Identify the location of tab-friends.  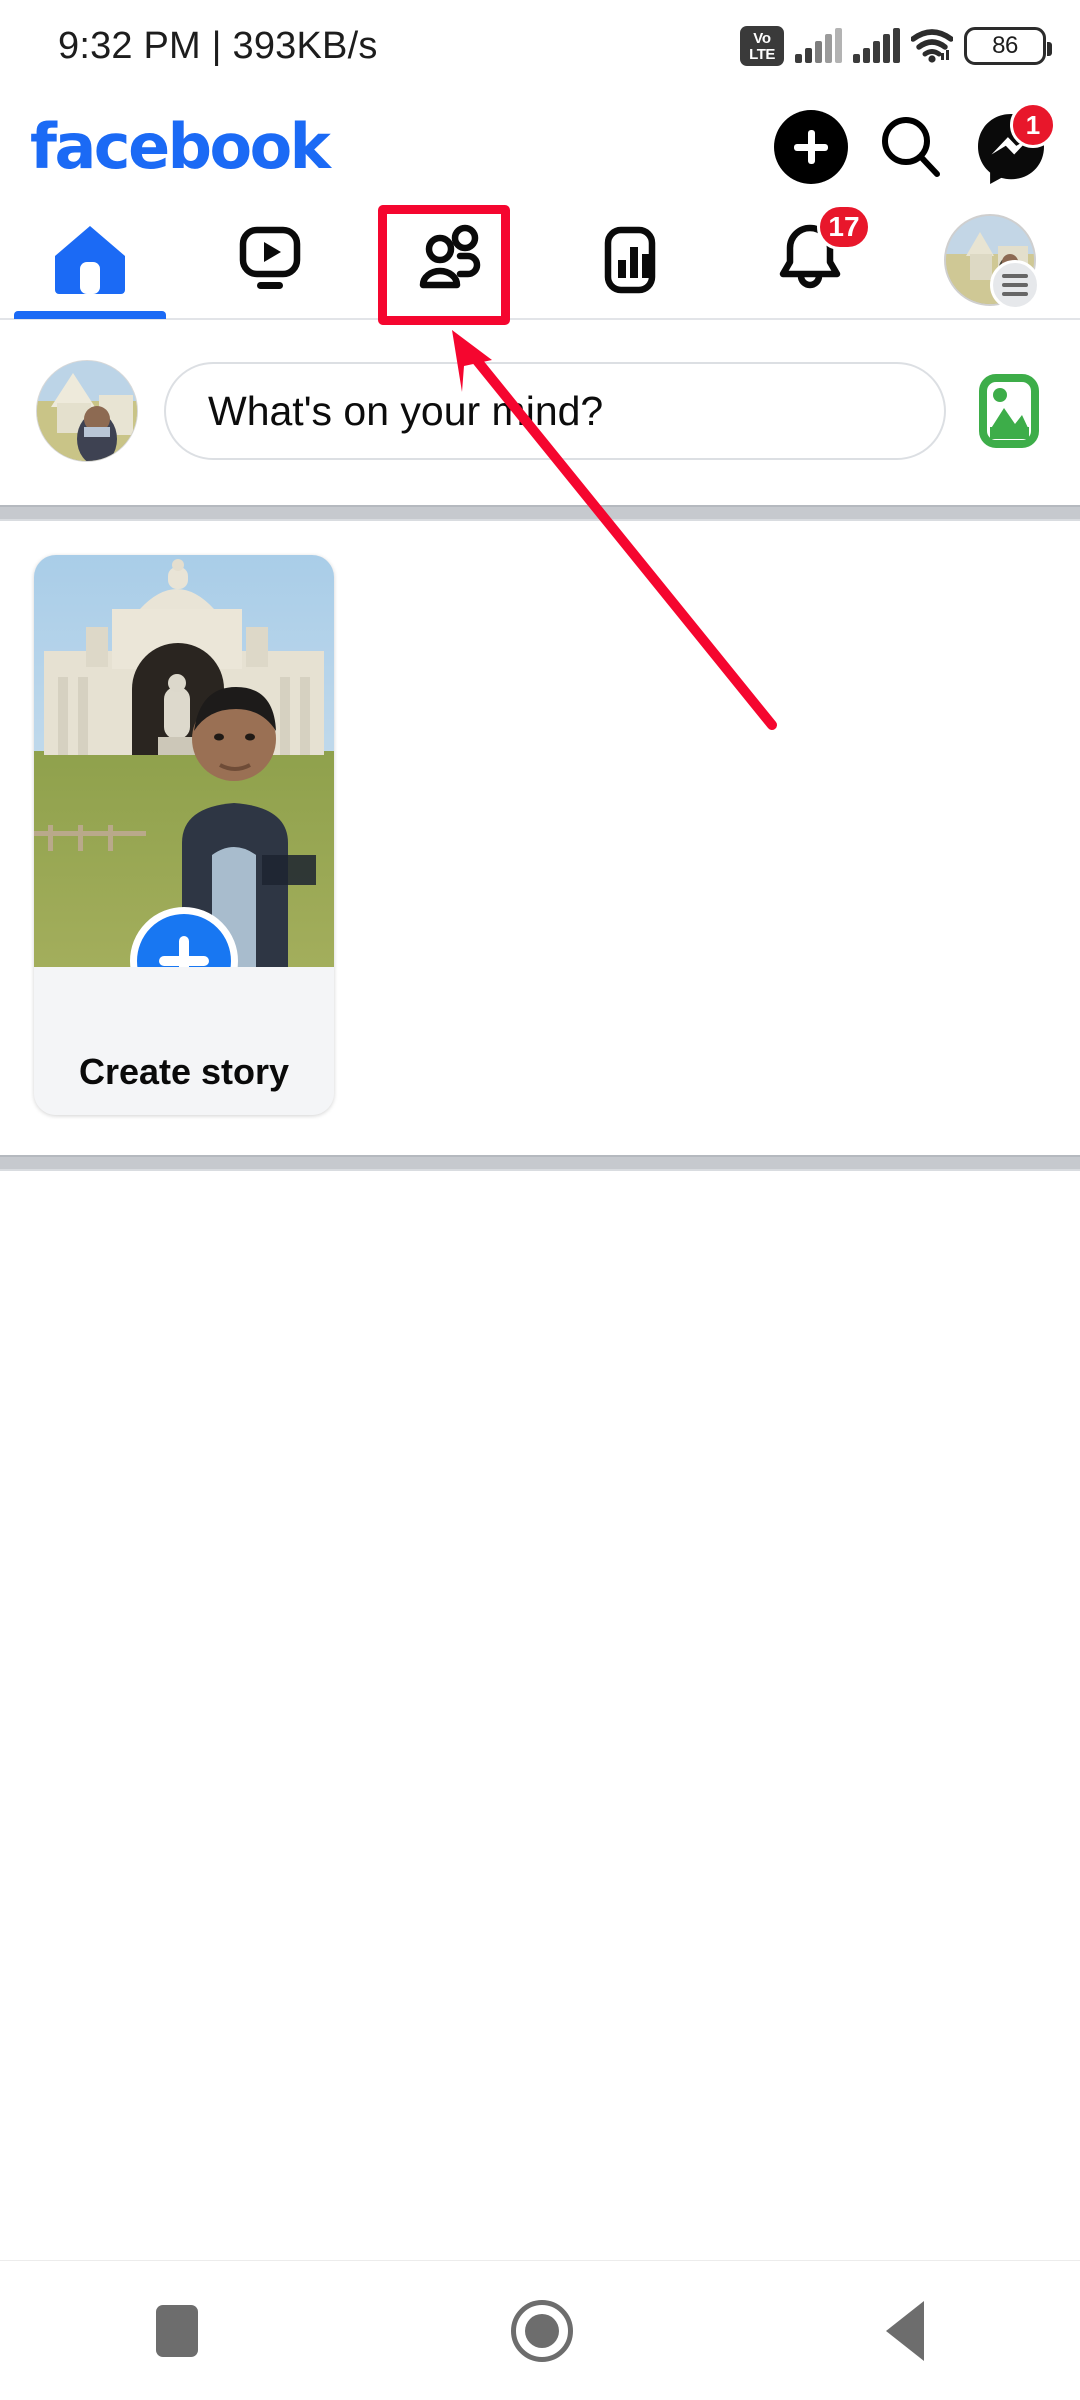
(450, 260).